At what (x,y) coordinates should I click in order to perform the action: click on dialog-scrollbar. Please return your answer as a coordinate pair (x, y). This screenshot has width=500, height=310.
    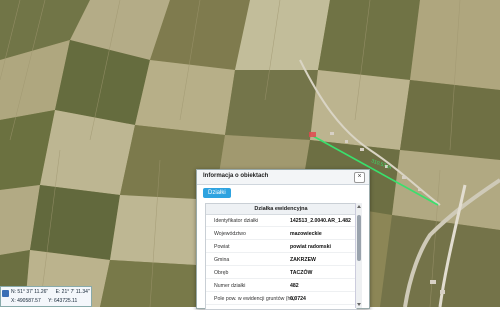
    Looking at the image, I should click on (358, 255).